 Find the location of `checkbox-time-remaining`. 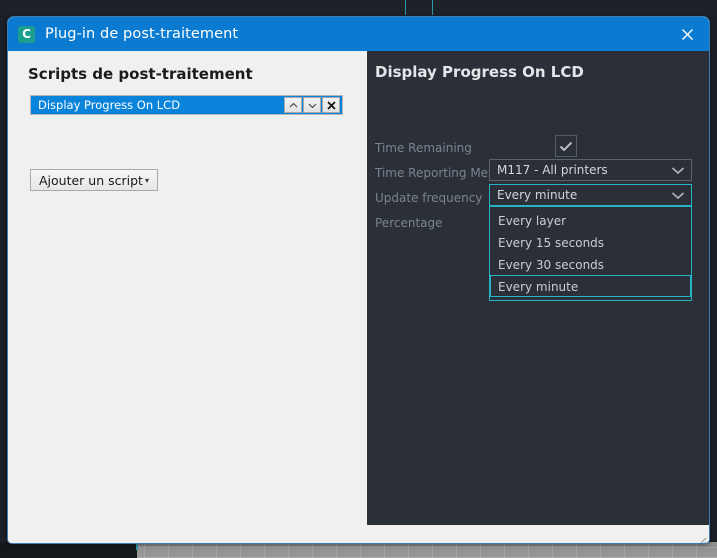

checkbox-time-remaining is located at coordinates (566, 146).